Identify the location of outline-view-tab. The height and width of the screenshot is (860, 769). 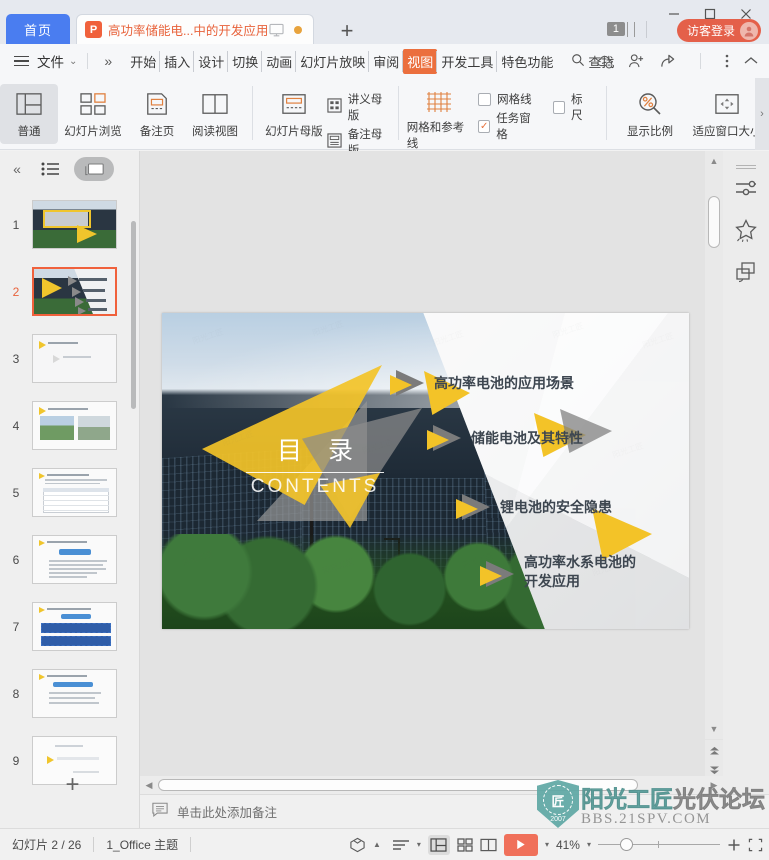
(51, 169).